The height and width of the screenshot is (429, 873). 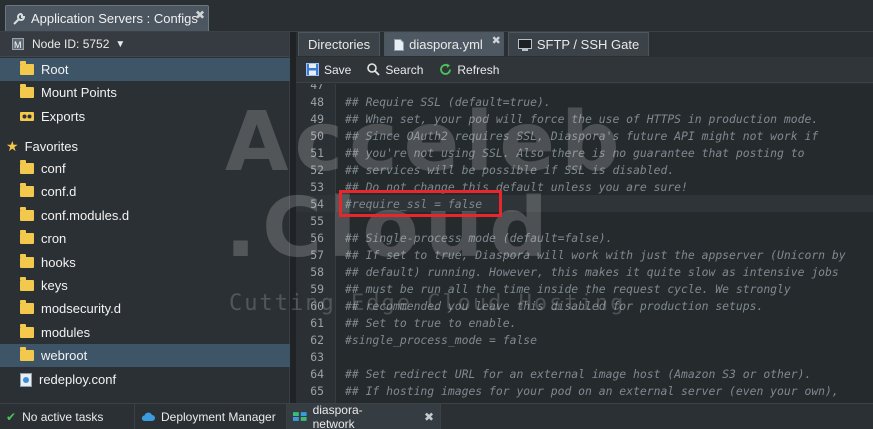 I want to click on code-line: 61 ## Set to true to enable., so click(x=584, y=322).